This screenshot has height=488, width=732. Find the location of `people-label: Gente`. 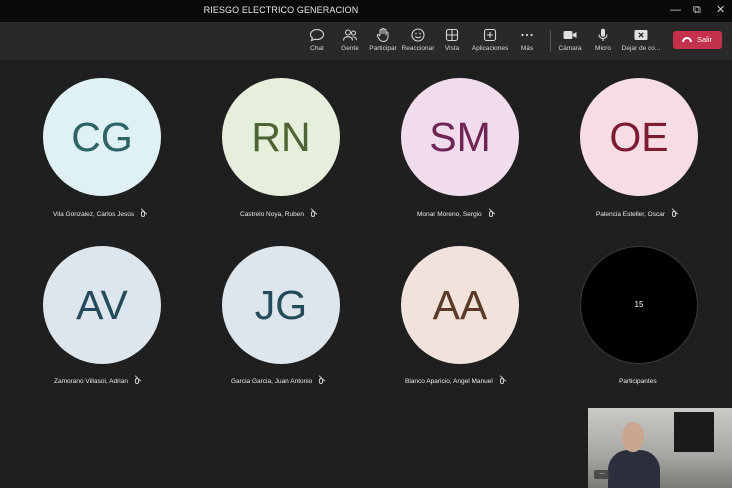

people-label: Gente is located at coordinates (350, 48).